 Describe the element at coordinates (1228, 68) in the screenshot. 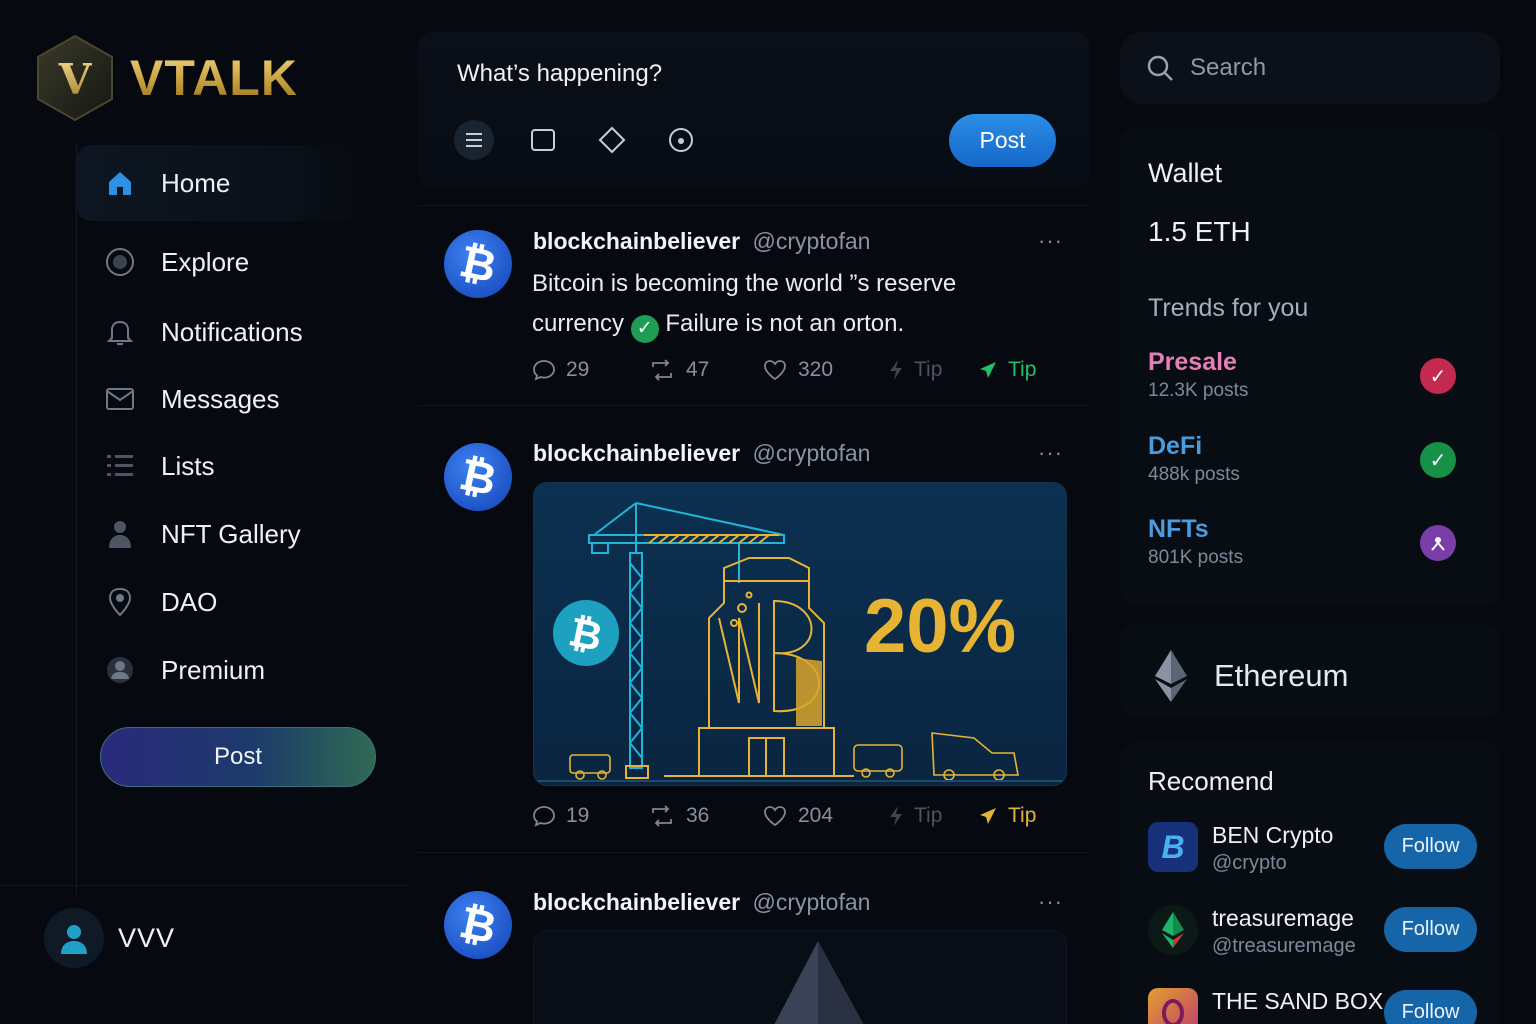

I see `search-input: Search` at that location.